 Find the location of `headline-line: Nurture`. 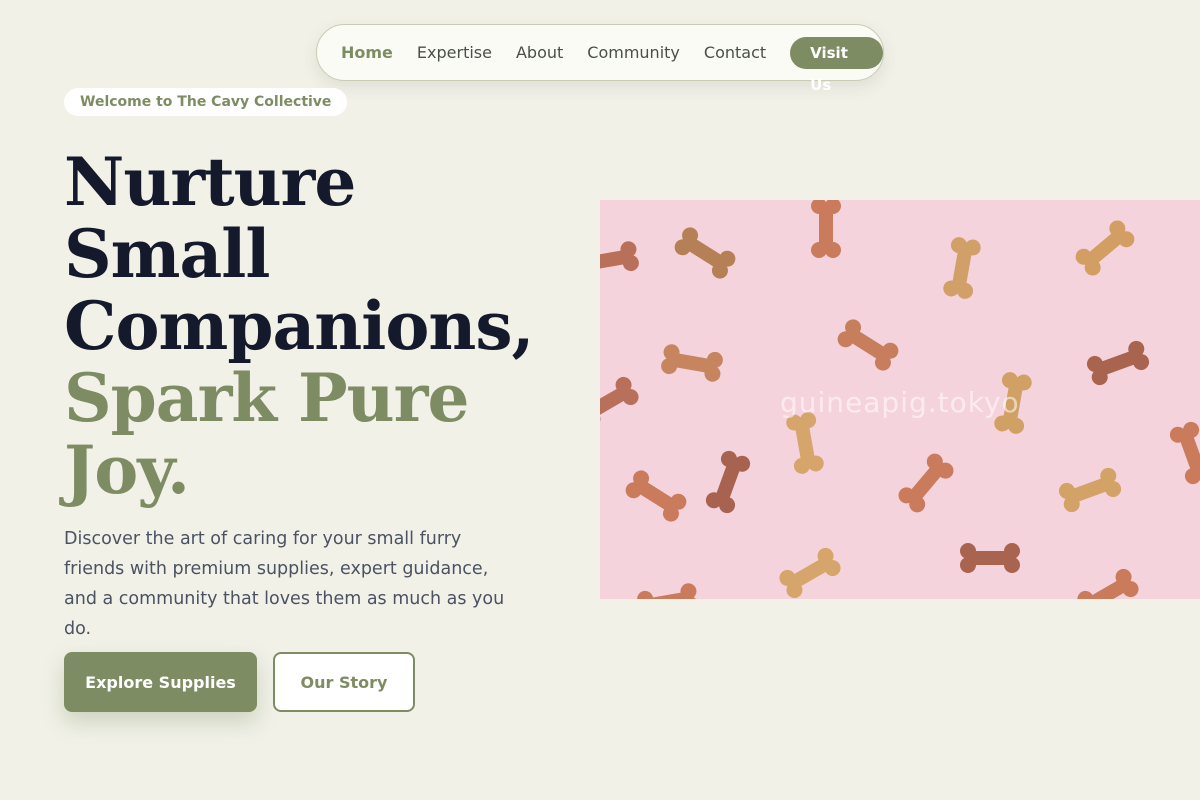

headline-line: Nurture is located at coordinates (210, 182).